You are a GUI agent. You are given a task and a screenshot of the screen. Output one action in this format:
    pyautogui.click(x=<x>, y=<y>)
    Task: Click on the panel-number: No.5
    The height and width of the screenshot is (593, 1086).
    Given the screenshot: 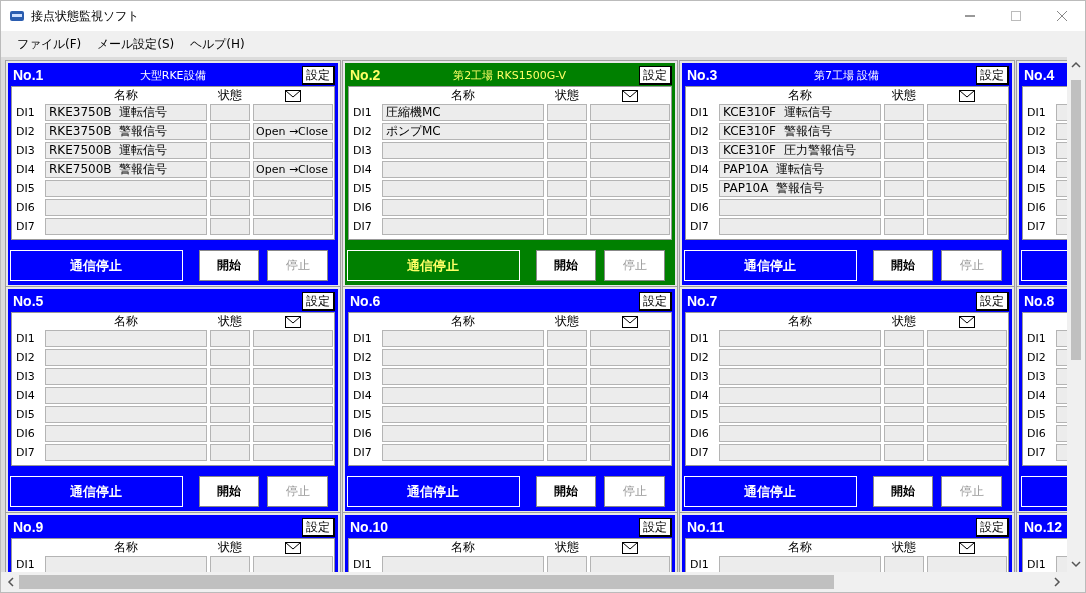 What is the action you would take?
    pyautogui.click(x=28, y=301)
    